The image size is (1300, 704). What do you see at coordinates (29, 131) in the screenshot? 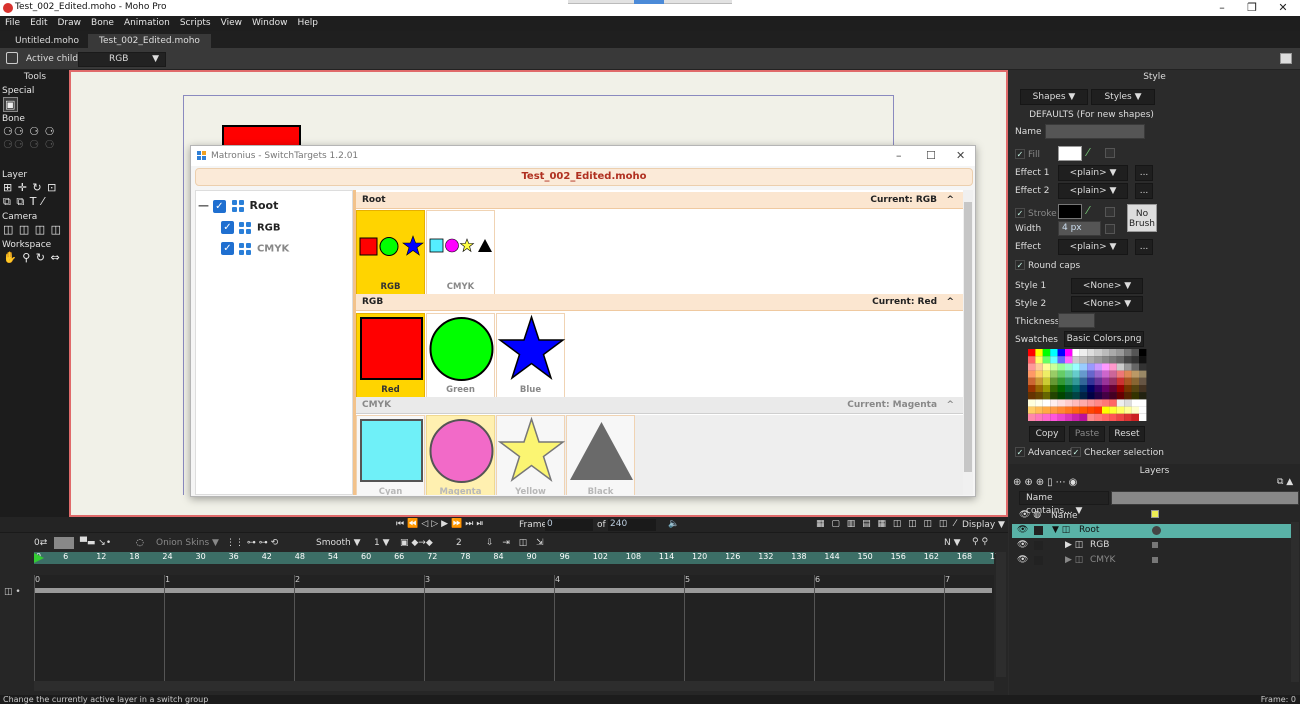
I see `bone-tools-row-1-icon: ⚆⚆ ⚆ ⚆` at bounding box center [29, 131].